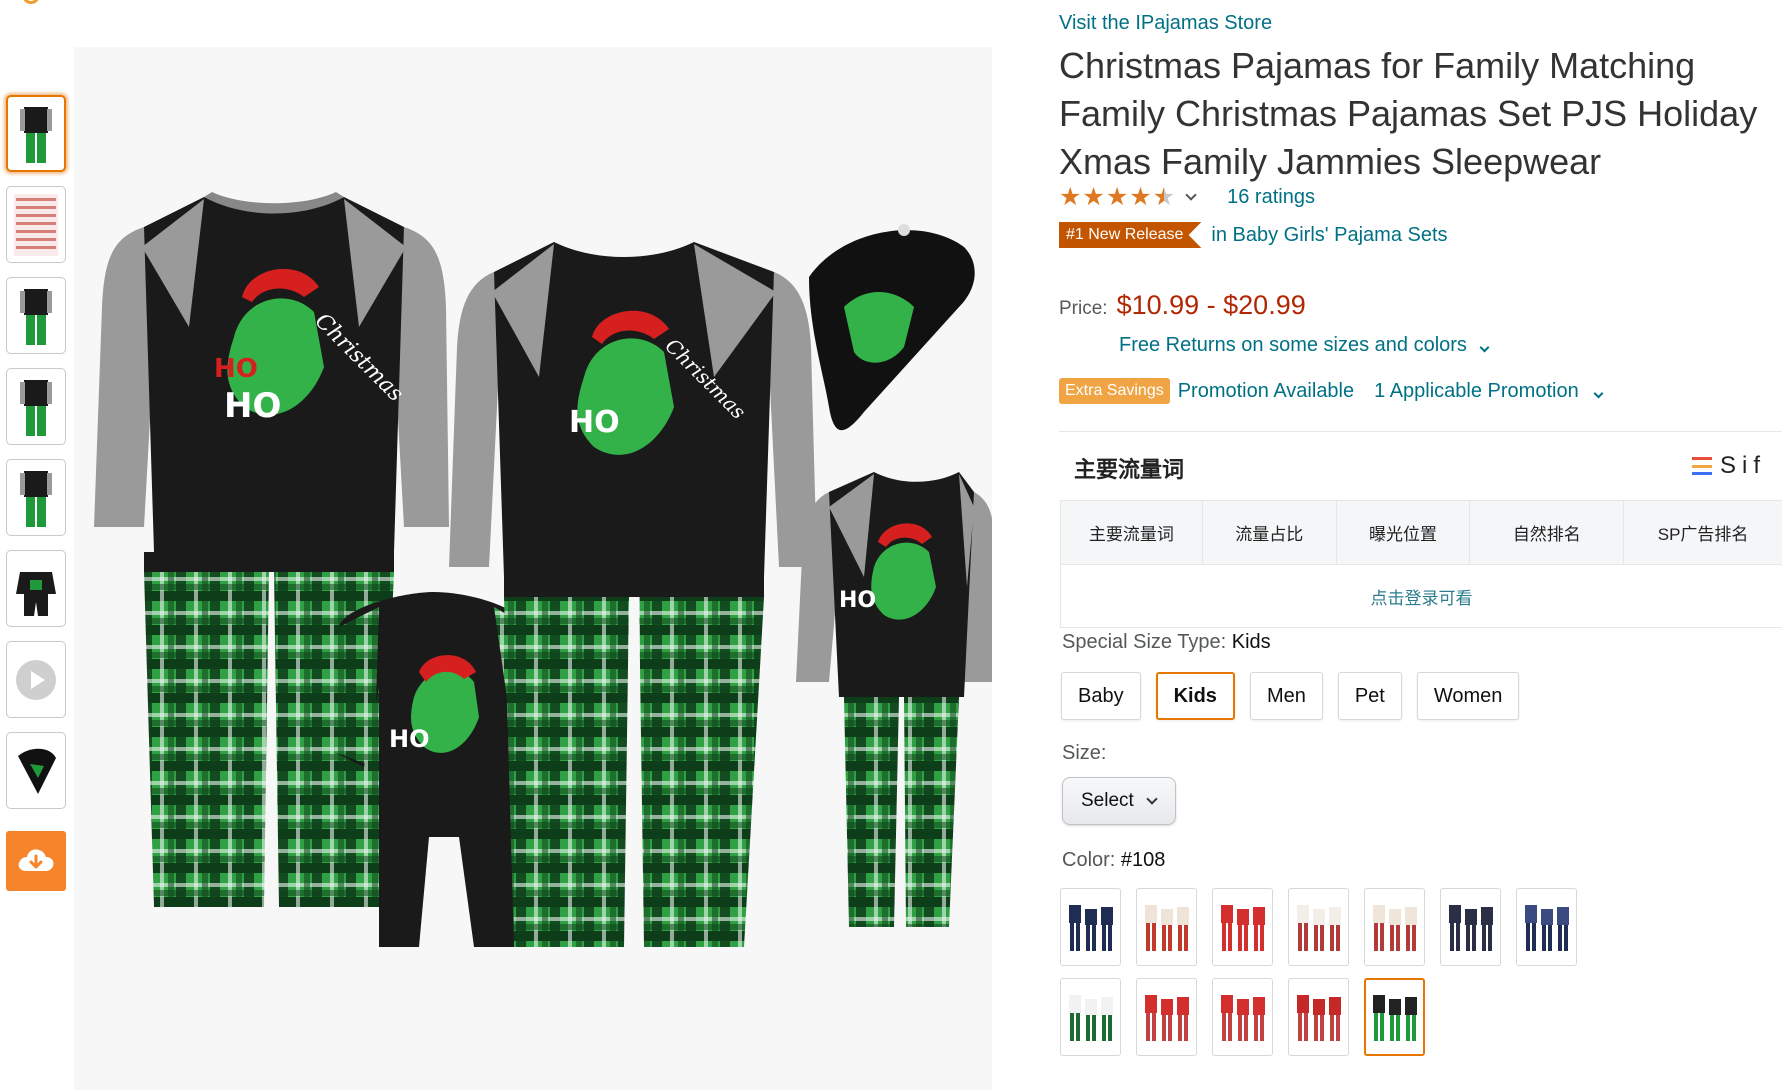  I want to click on thumbnail-family-green-plaid, so click(36, 133).